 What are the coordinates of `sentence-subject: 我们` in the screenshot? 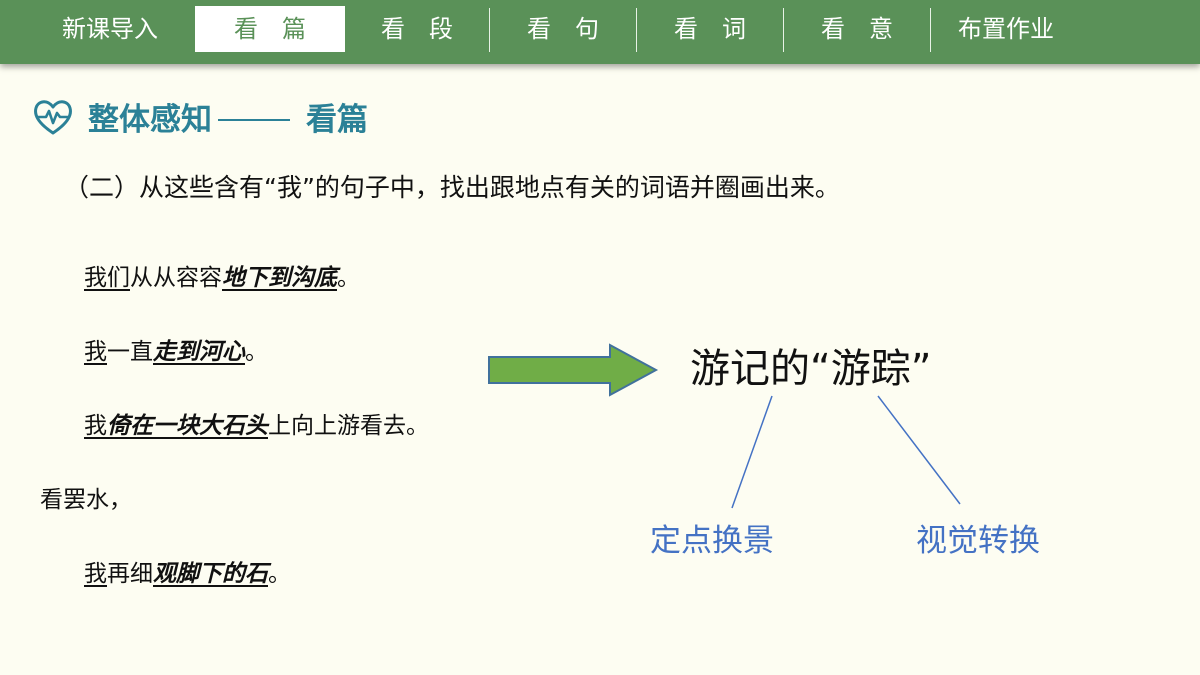 It's located at (107, 278).